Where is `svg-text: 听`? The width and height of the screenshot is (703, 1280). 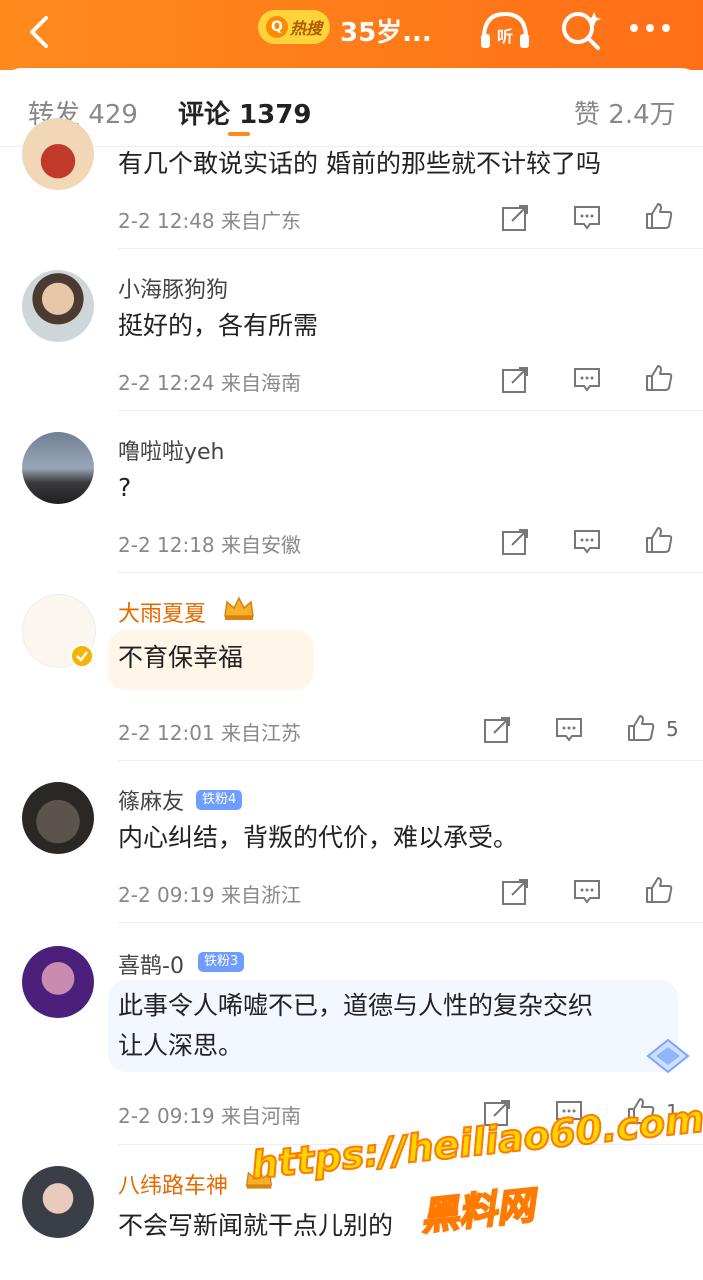 svg-text: 听 is located at coordinates (505, 36).